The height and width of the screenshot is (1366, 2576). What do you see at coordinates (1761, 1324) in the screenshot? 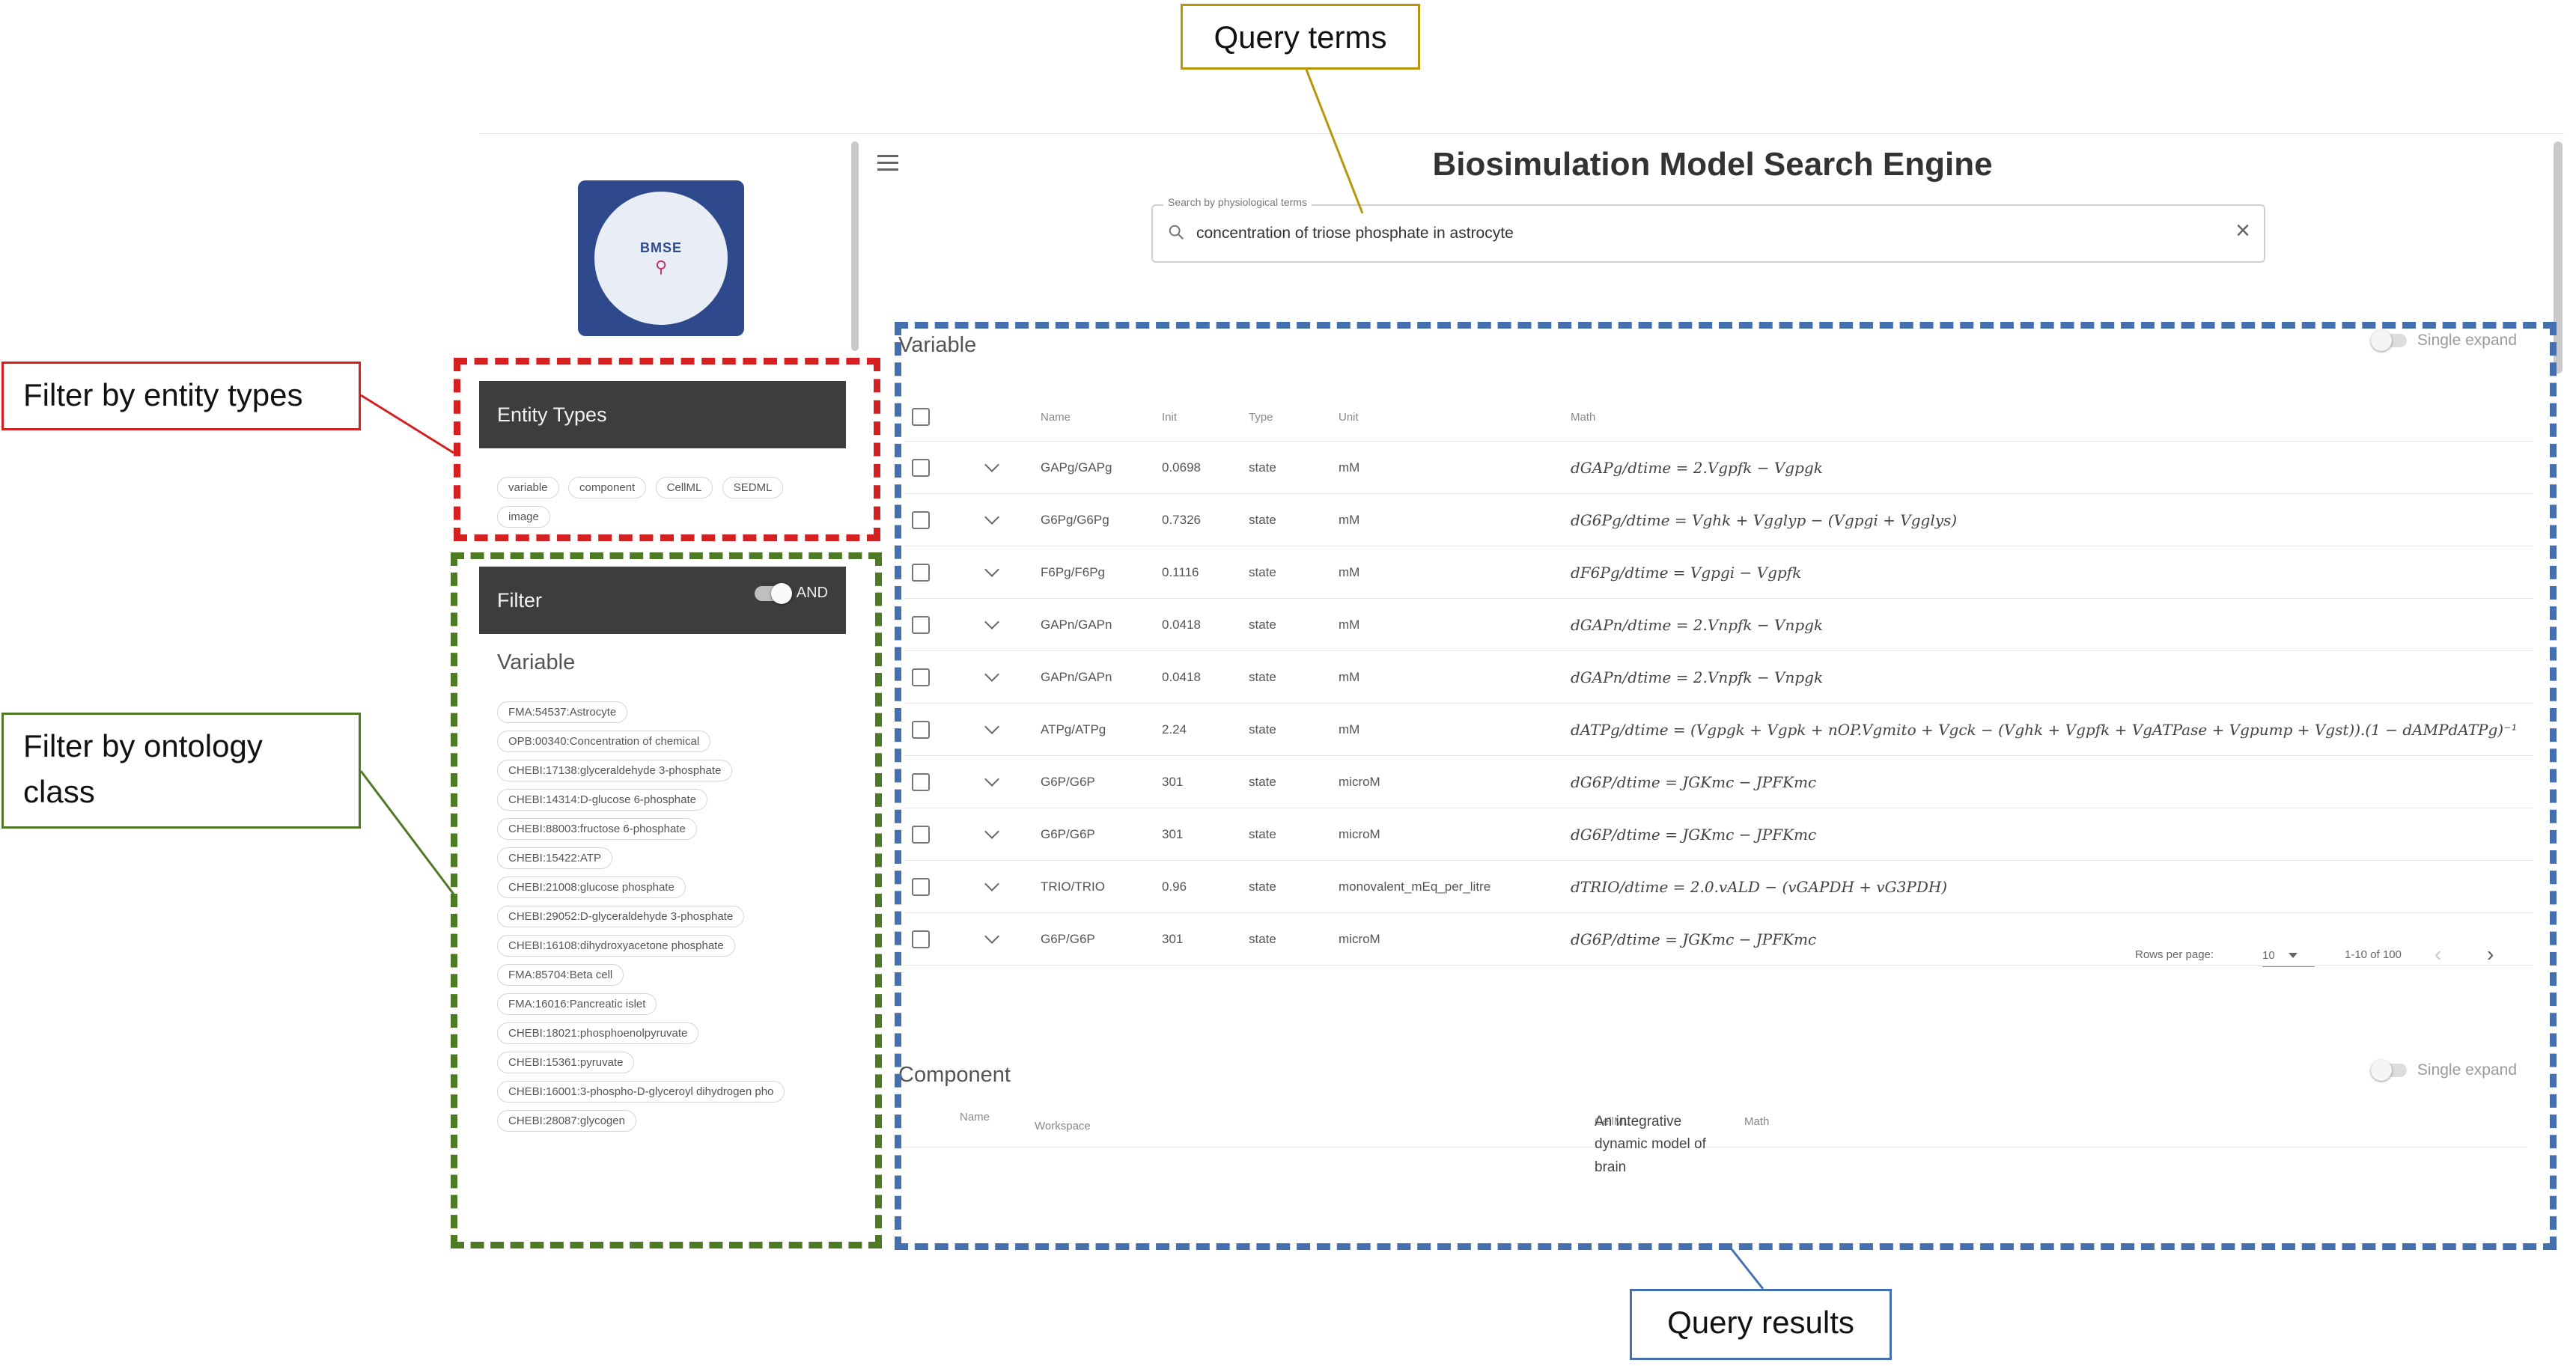
I see `callout-query-results: Query results` at bounding box center [1761, 1324].